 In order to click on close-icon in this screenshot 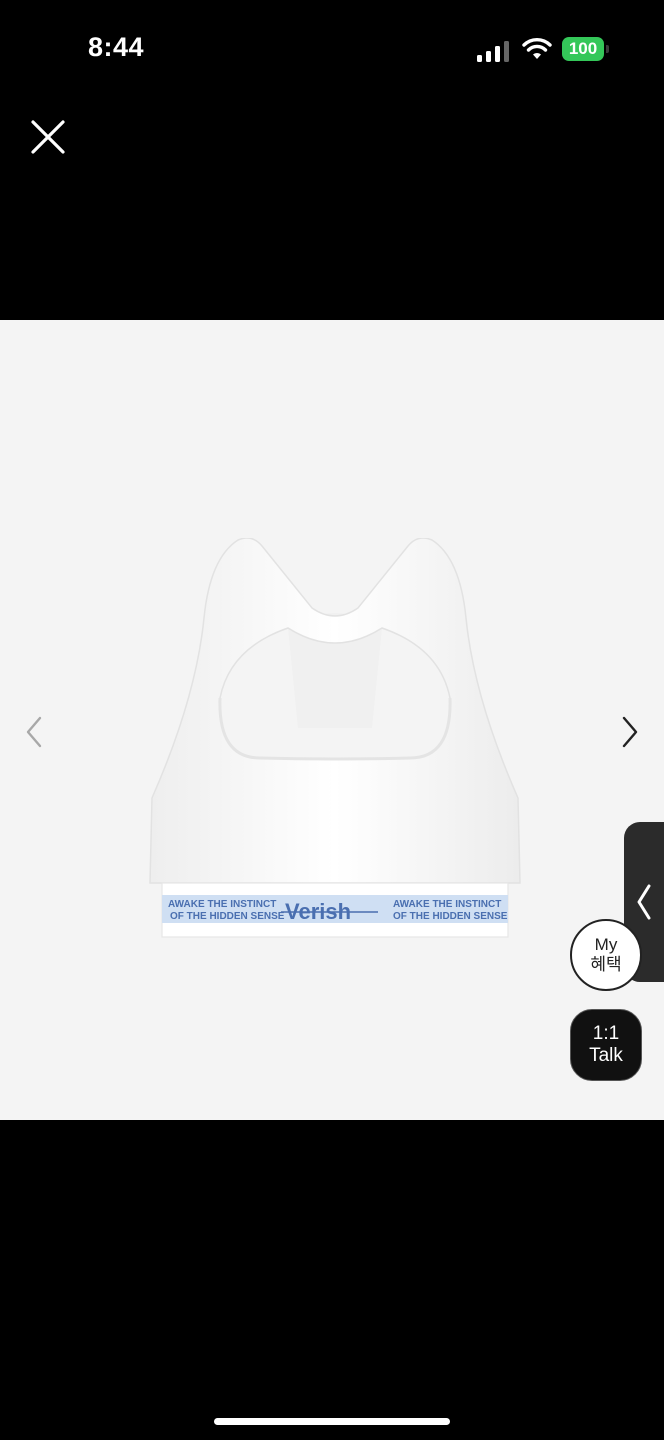, I will do `click(48, 137)`.